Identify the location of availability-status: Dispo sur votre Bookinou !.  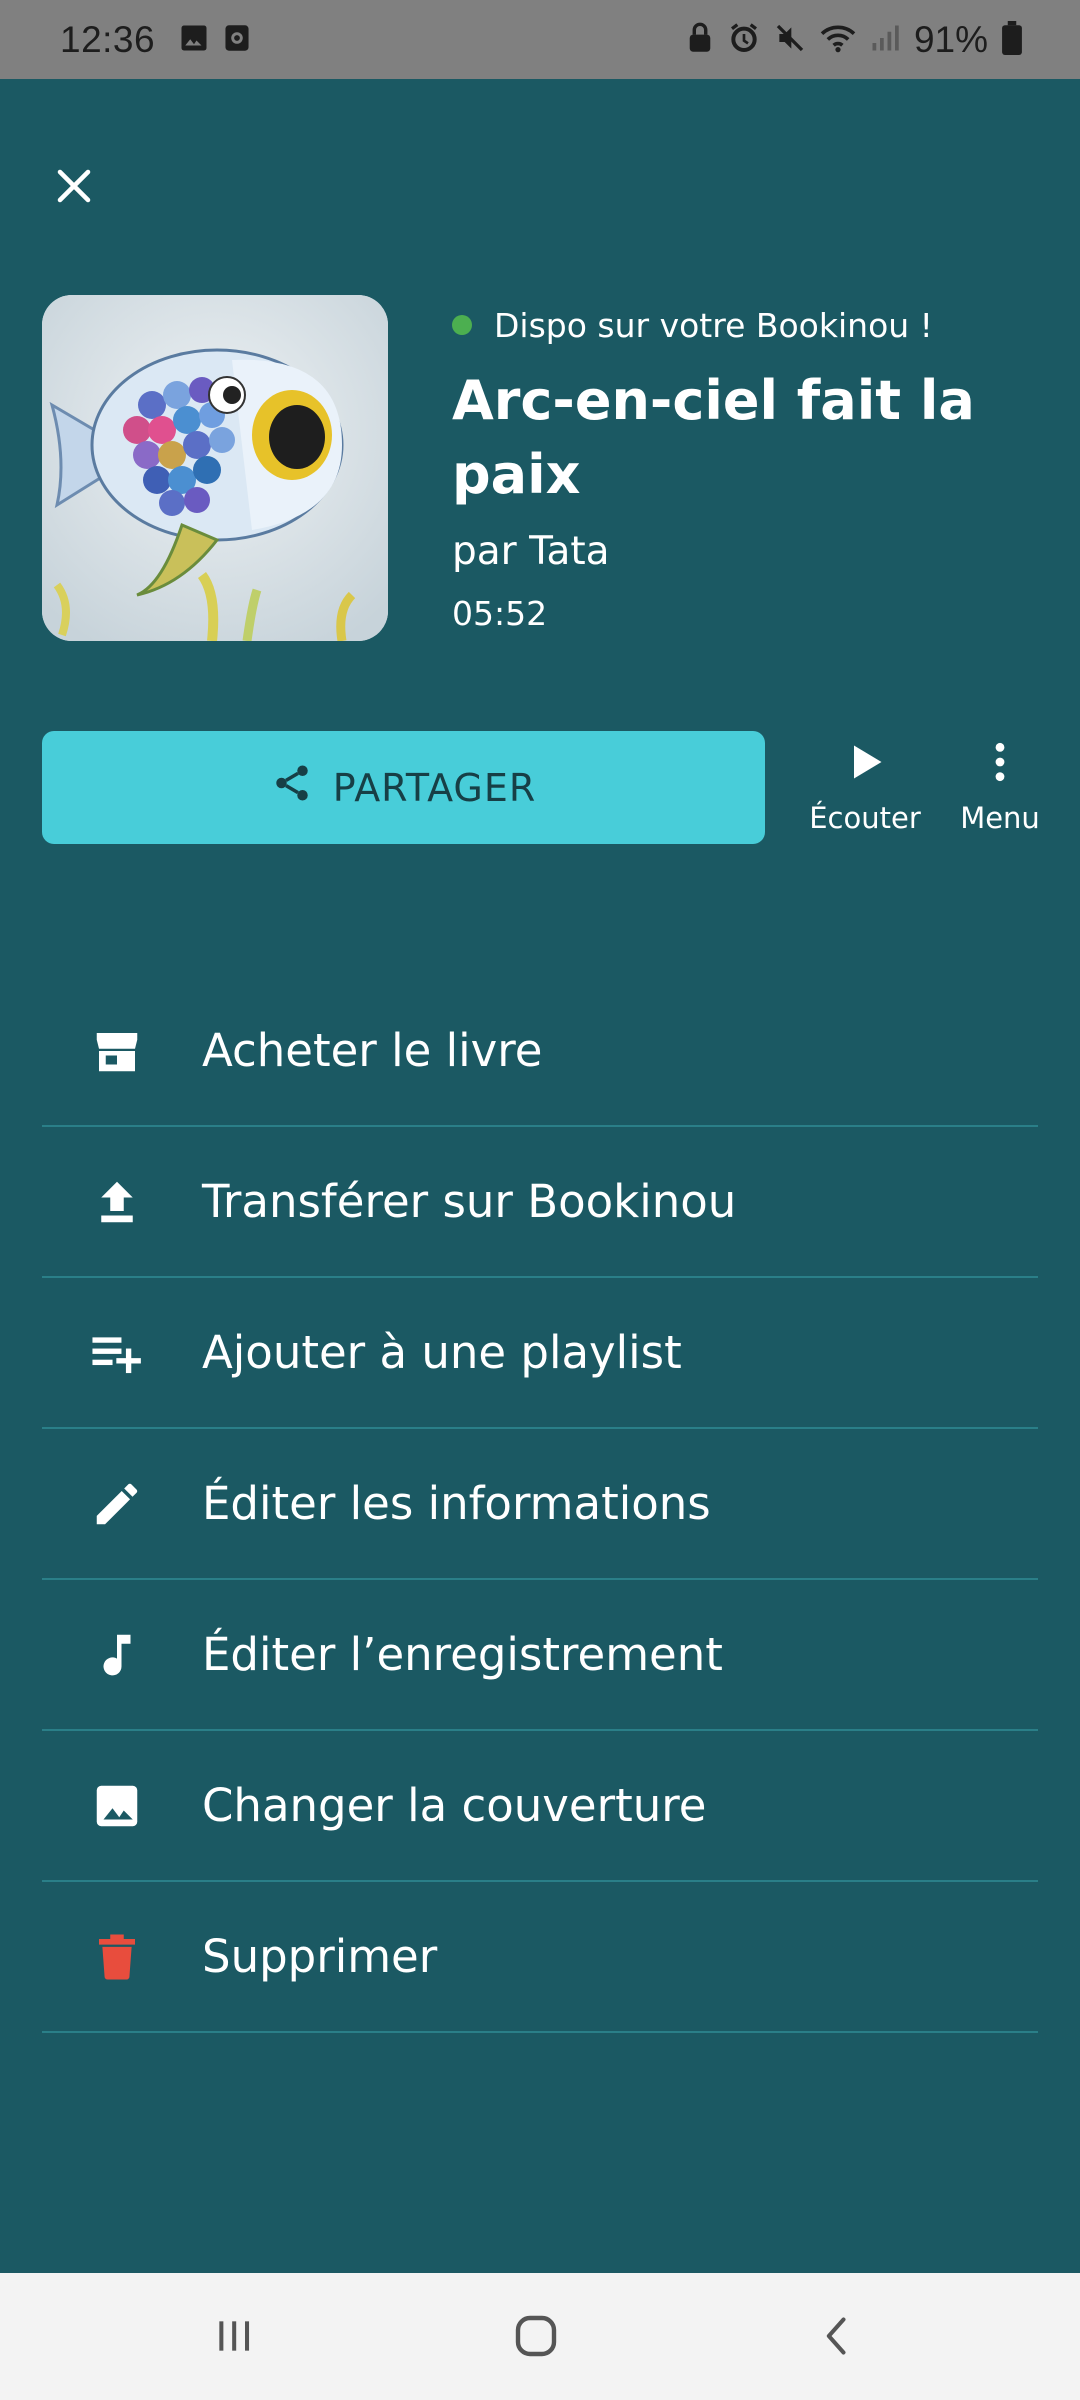
(752, 325).